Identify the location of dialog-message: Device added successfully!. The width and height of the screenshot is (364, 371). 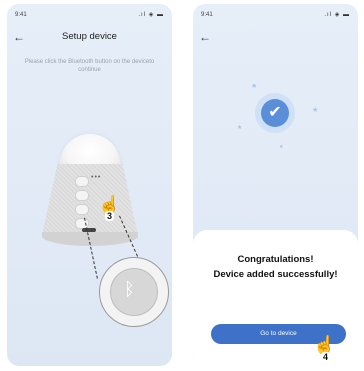
(275, 274).